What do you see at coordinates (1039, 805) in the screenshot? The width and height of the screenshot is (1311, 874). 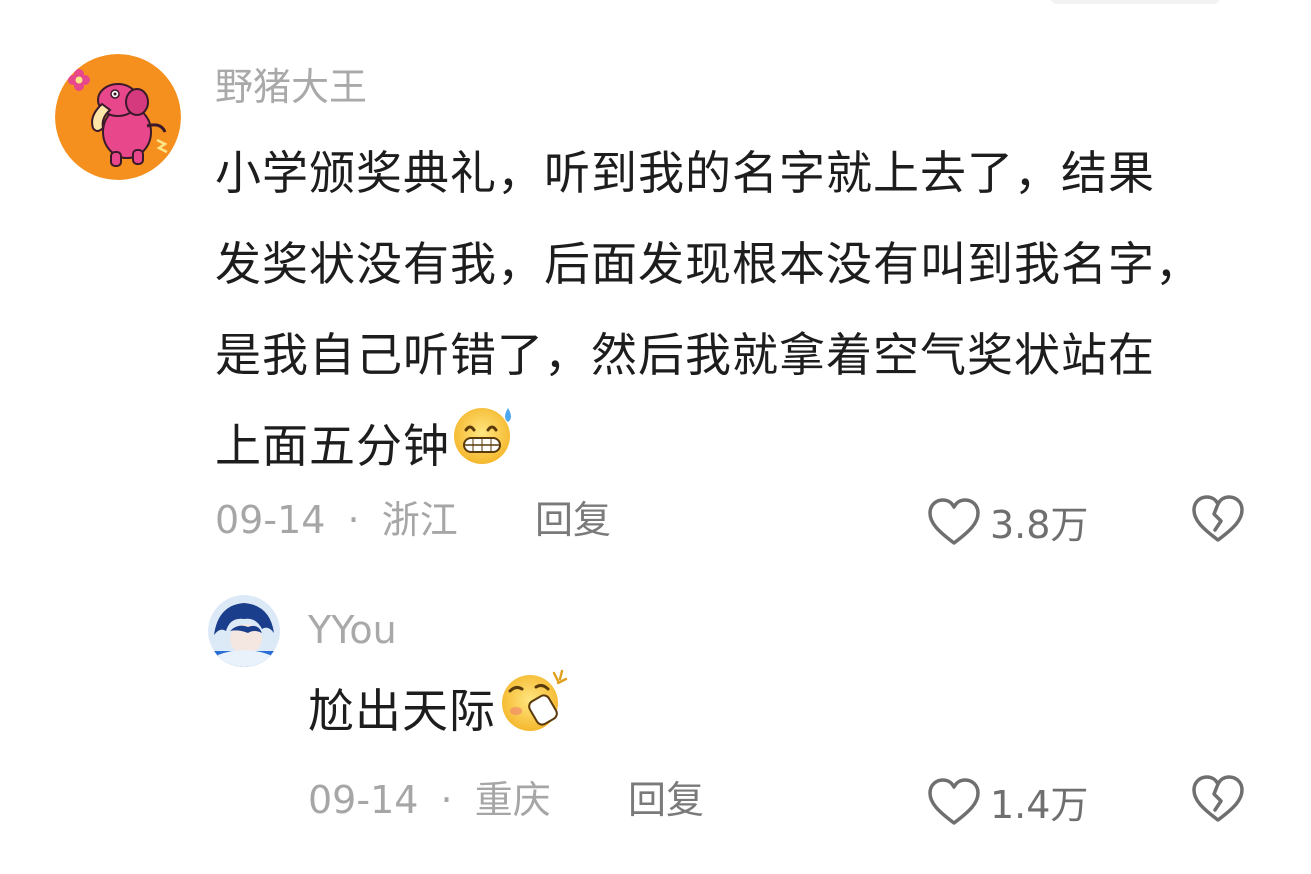 I see `like-count: 1.4万` at bounding box center [1039, 805].